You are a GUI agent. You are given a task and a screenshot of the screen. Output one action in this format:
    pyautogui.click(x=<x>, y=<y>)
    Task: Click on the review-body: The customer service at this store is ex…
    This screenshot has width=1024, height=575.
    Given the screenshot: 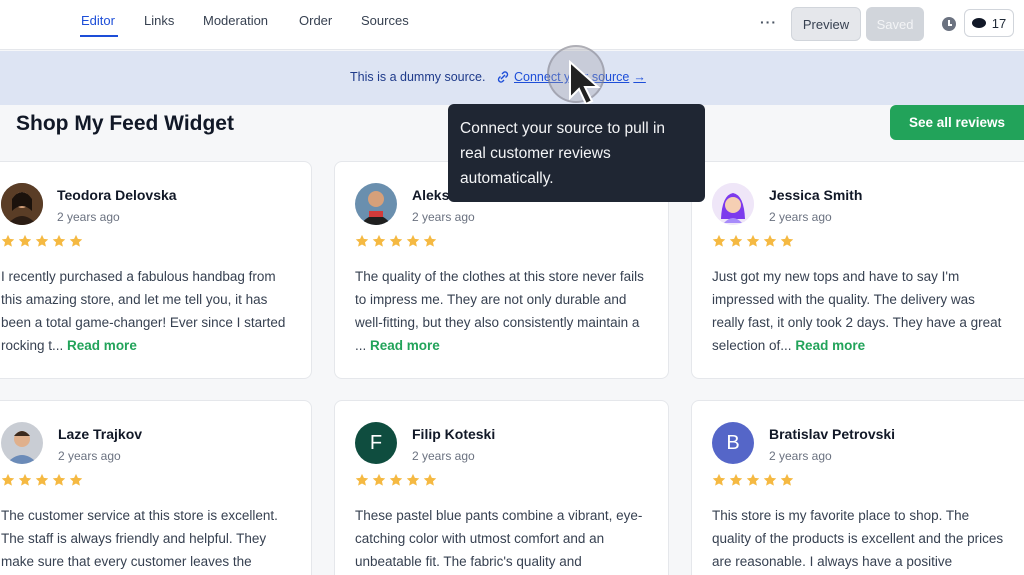 What is the action you would take?
    pyautogui.click(x=139, y=538)
    